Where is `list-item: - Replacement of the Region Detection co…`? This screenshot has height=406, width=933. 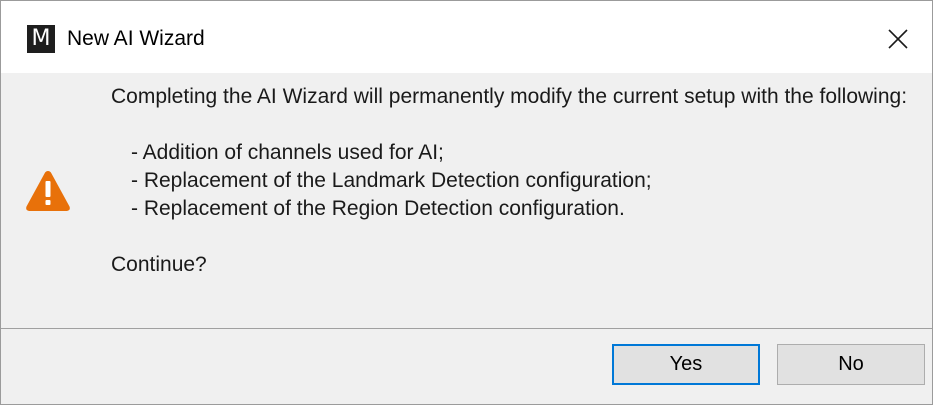 list-item: - Replacement of the Region Detection co… is located at coordinates (378, 208).